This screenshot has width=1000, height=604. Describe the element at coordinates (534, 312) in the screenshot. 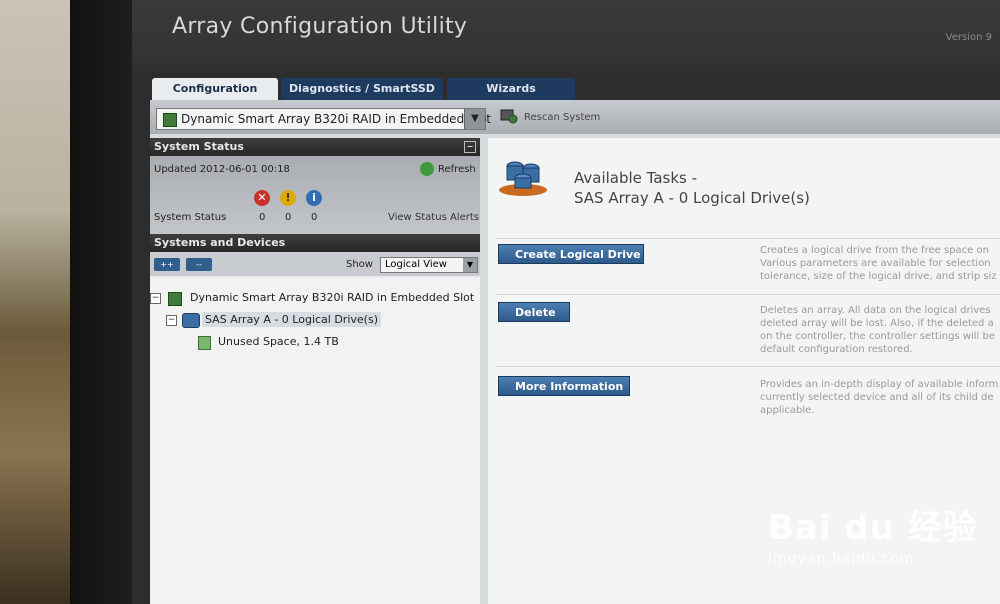

I see `delete-button: Delete` at that location.